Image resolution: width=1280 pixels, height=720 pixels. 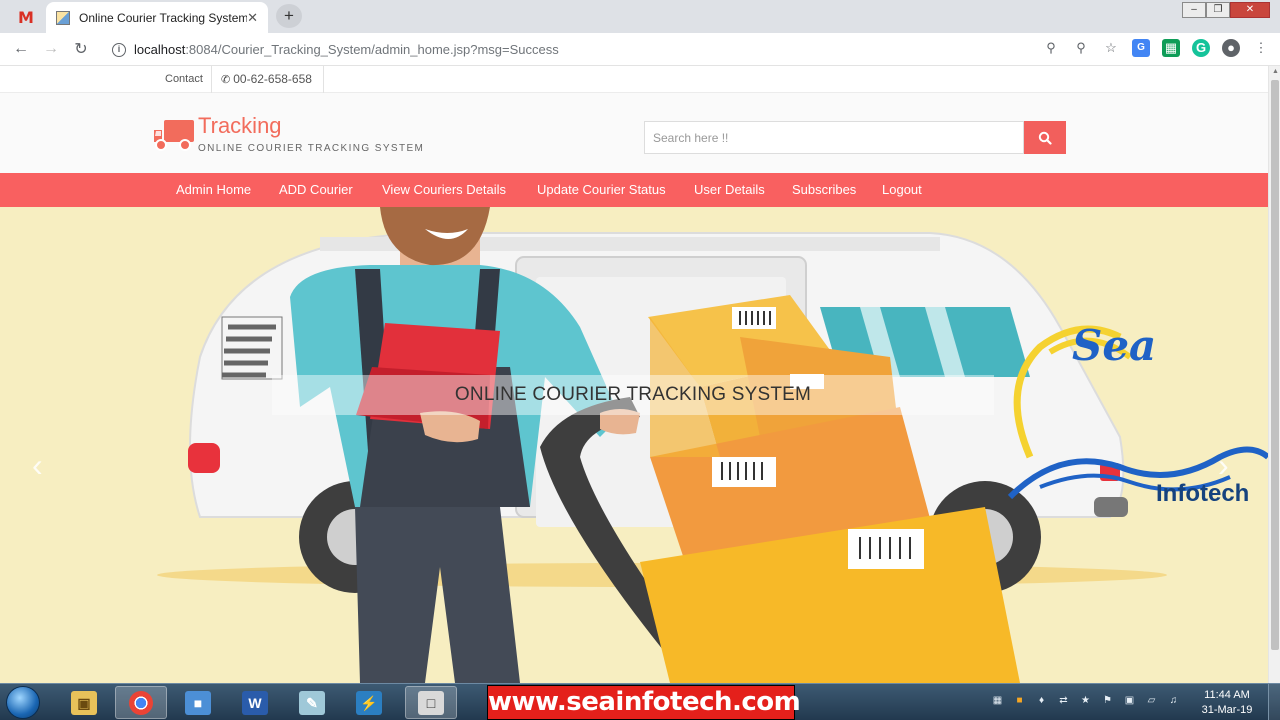 What do you see at coordinates (240, 126) in the screenshot?
I see `brand-name: Tracking` at bounding box center [240, 126].